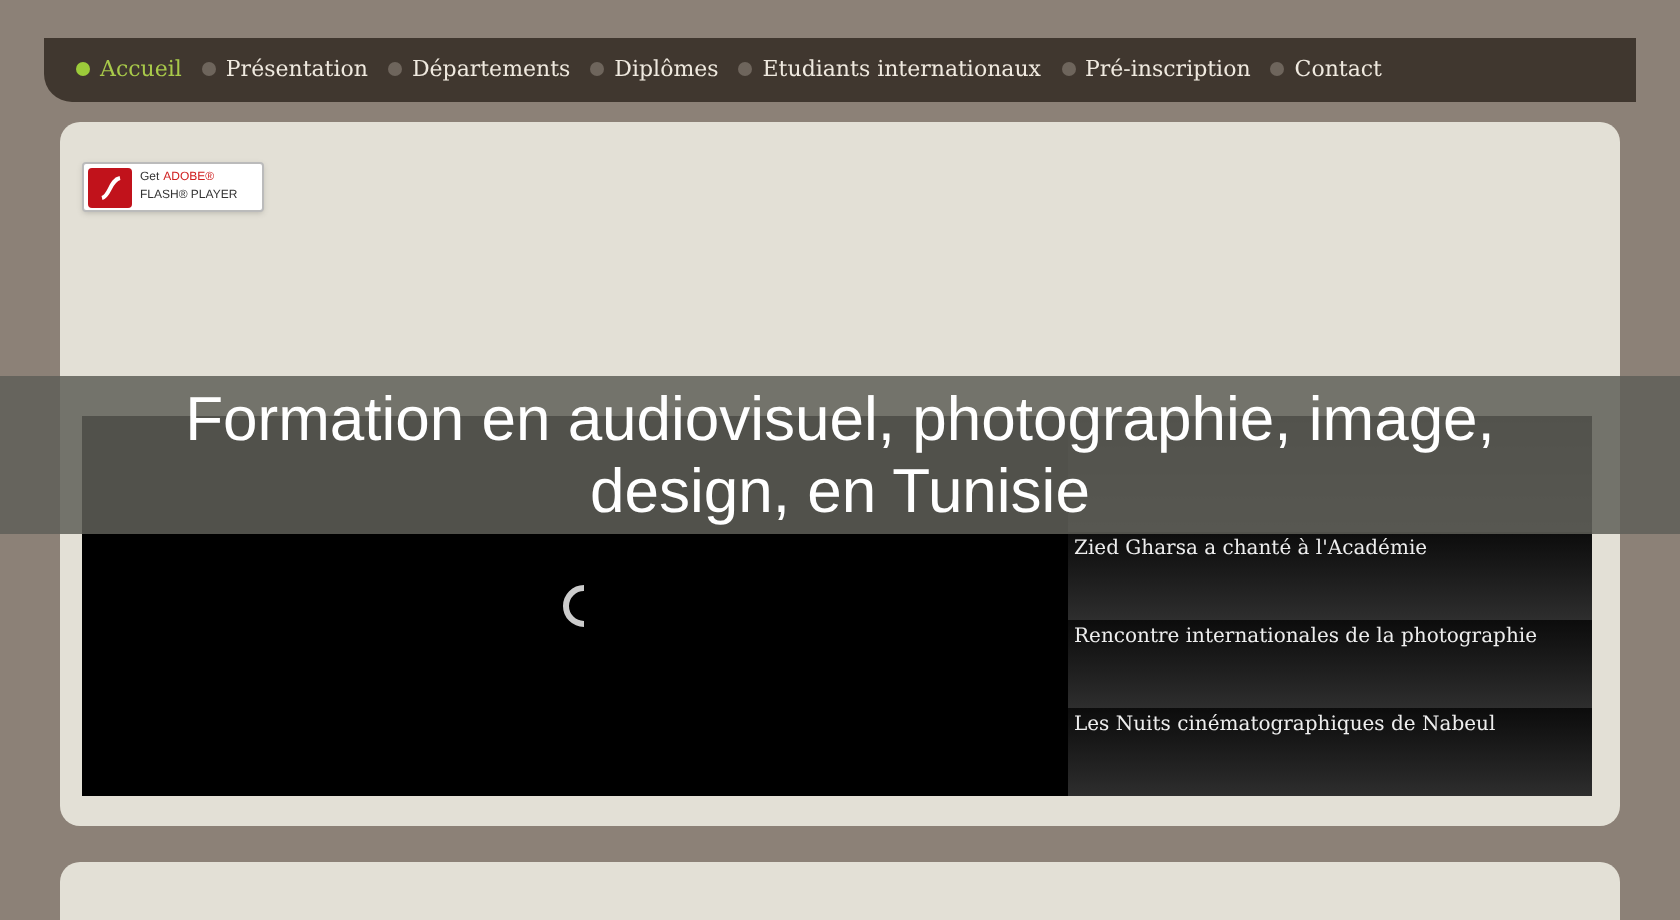 This screenshot has height=920, width=1680. What do you see at coordinates (1330, 576) in the screenshot?
I see `news-item: Zied Gharsa a chanté à l'Académie` at bounding box center [1330, 576].